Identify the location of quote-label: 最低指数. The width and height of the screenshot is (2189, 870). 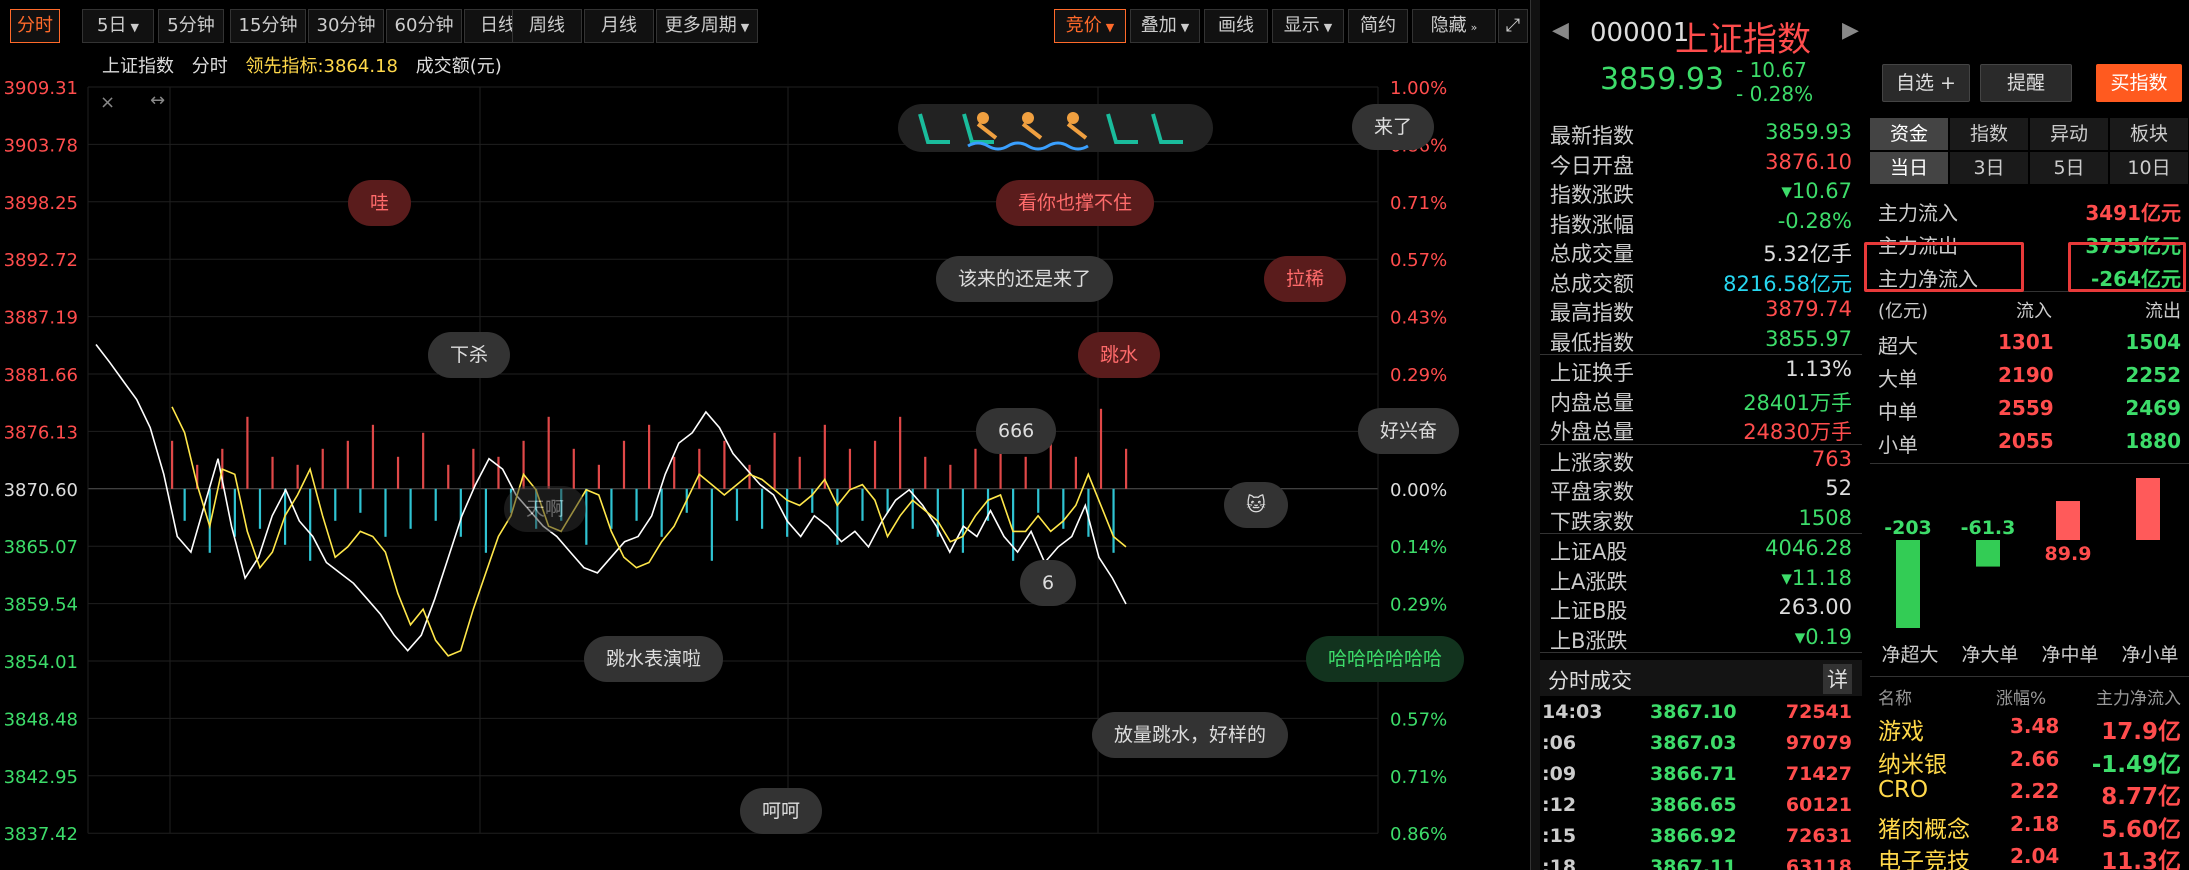
(1592, 342).